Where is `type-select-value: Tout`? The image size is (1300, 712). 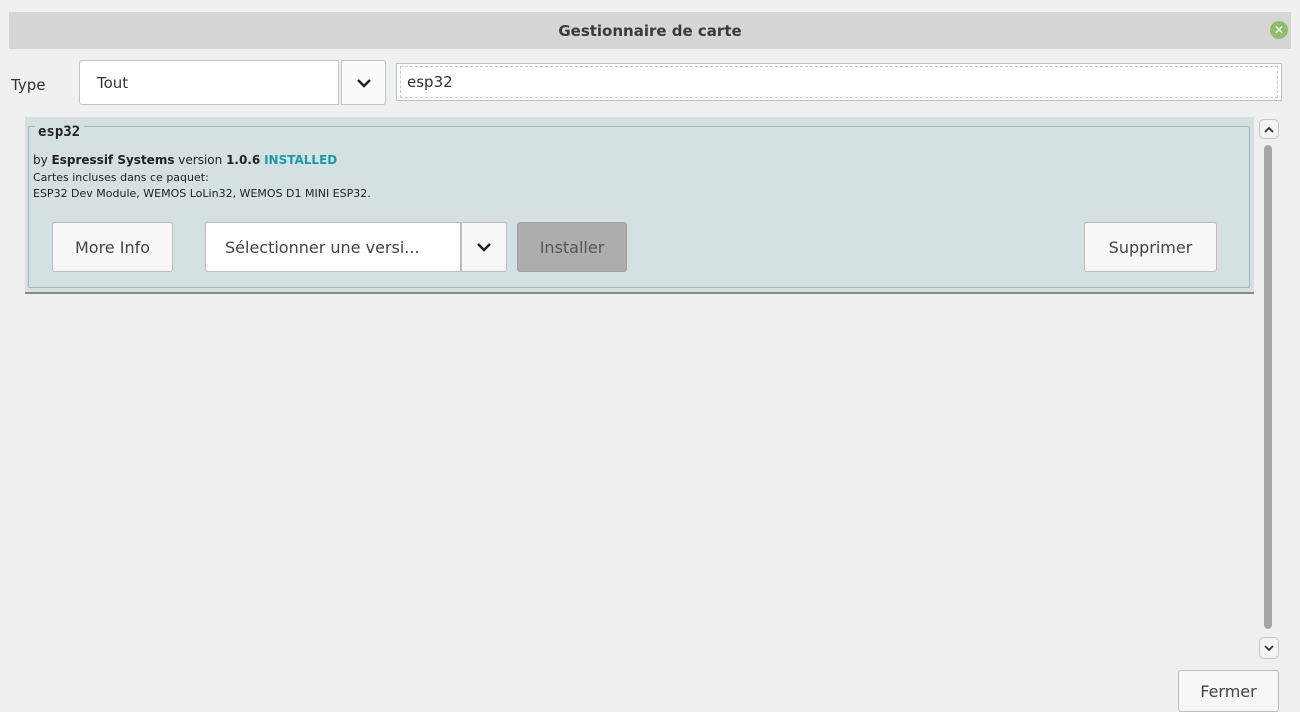 type-select-value: Tout is located at coordinates (113, 82).